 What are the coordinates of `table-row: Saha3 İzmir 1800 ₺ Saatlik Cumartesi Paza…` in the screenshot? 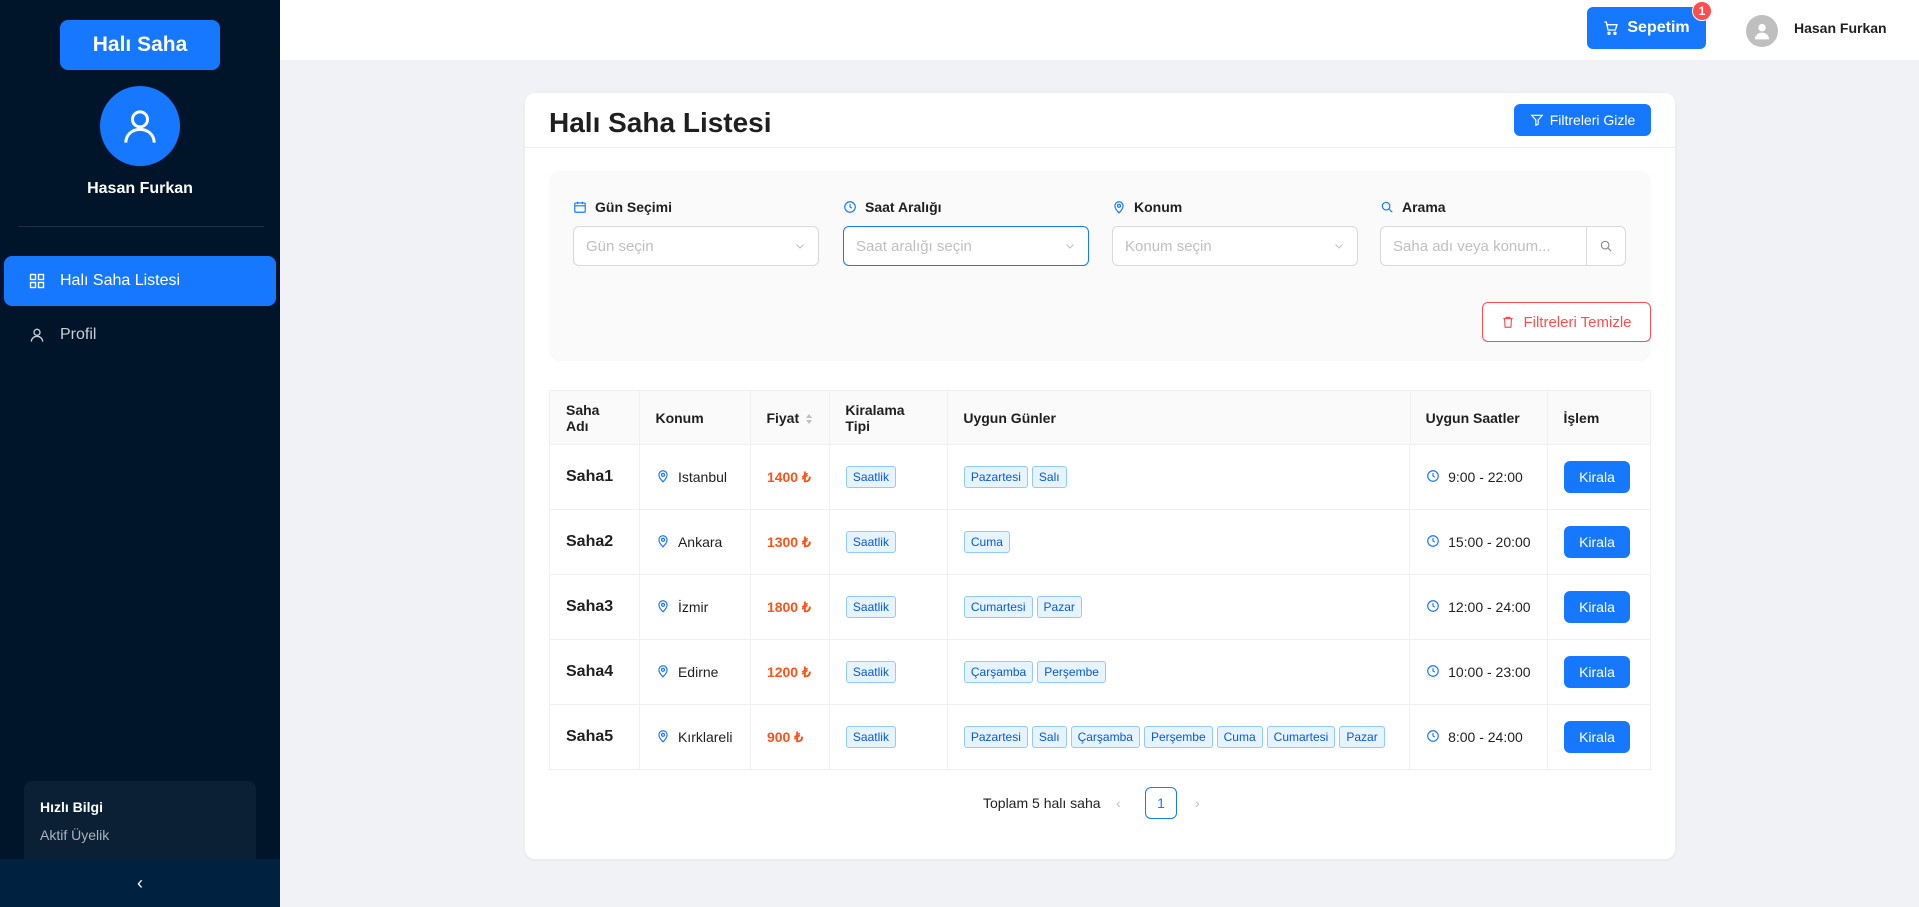 It's located at (1100, 607).